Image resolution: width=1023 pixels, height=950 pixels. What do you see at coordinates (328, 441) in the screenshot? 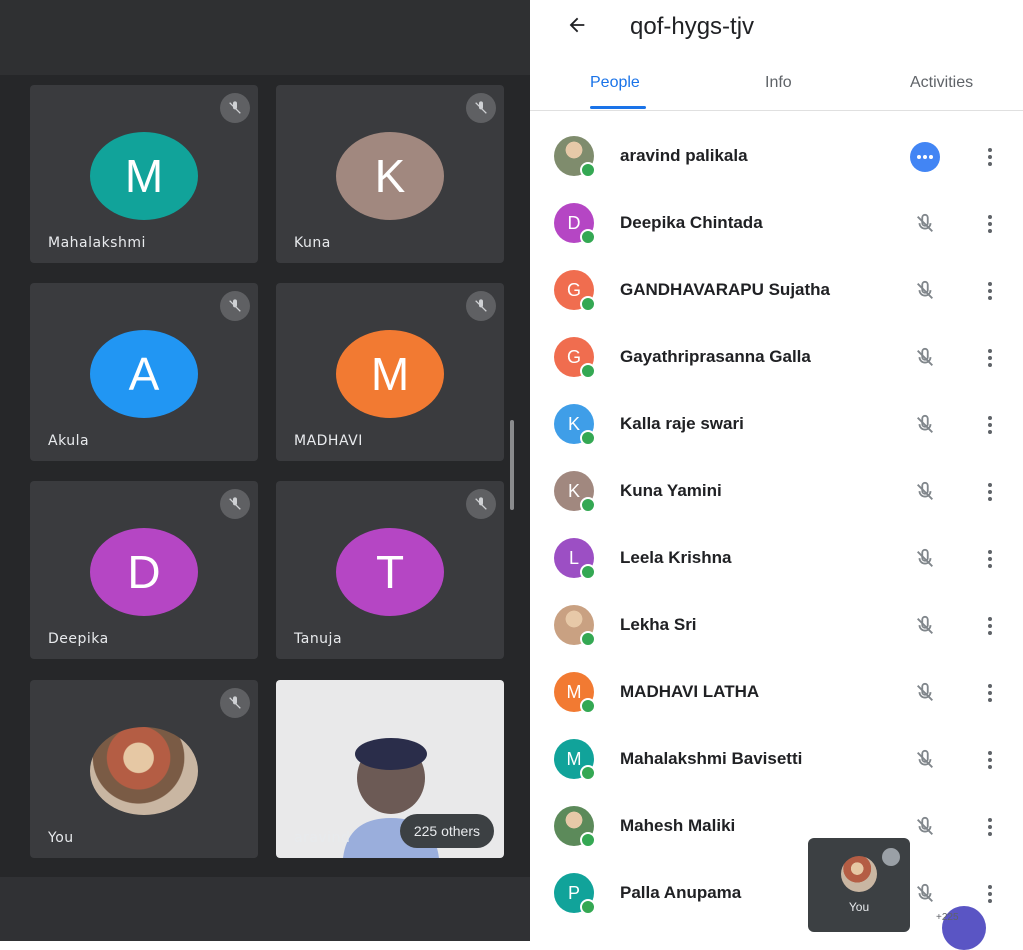
I see `tile-name: MADHAVI` at bounding box center [328, 441].